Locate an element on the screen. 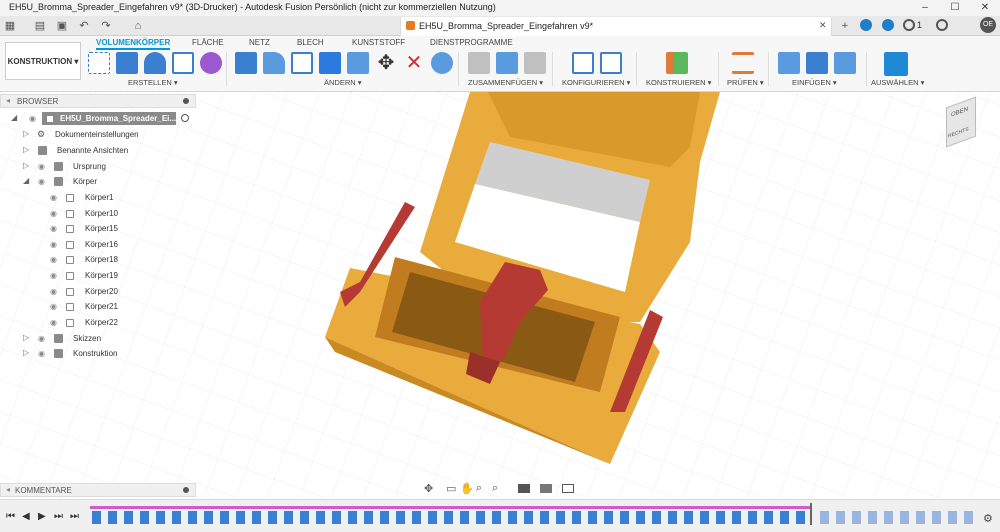 The height and width of the screenshot is (532, 1000). sweep-icon is located at coordinates (183, 63).